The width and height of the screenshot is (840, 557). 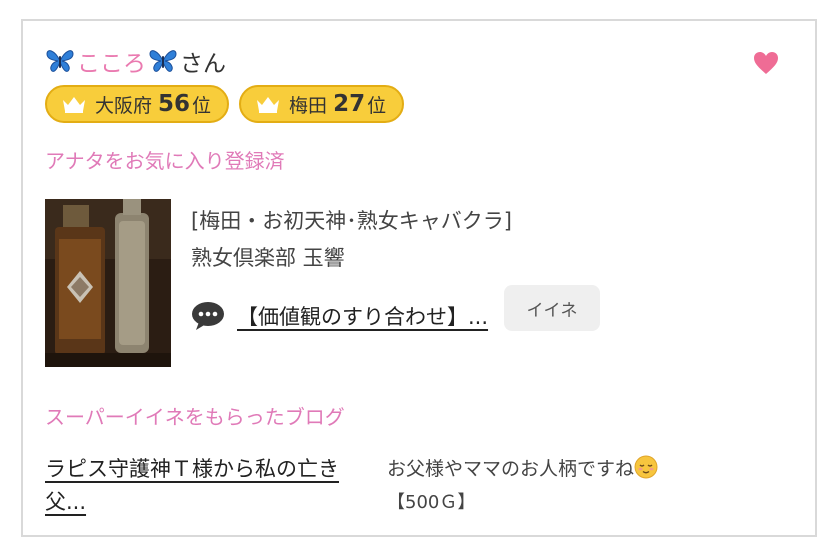 I want to click on badge-rank: 56, so click(x=174, y=104).